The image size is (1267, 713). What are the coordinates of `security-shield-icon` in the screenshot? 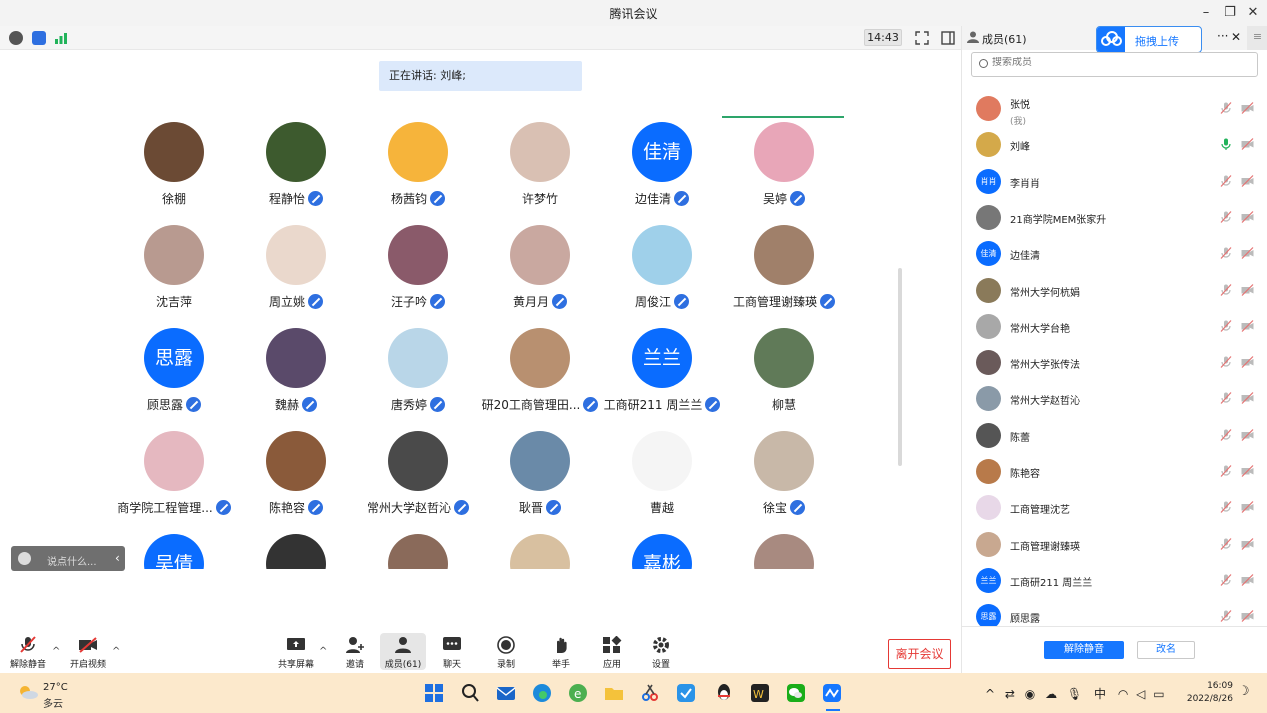 It's located at (39, 38).